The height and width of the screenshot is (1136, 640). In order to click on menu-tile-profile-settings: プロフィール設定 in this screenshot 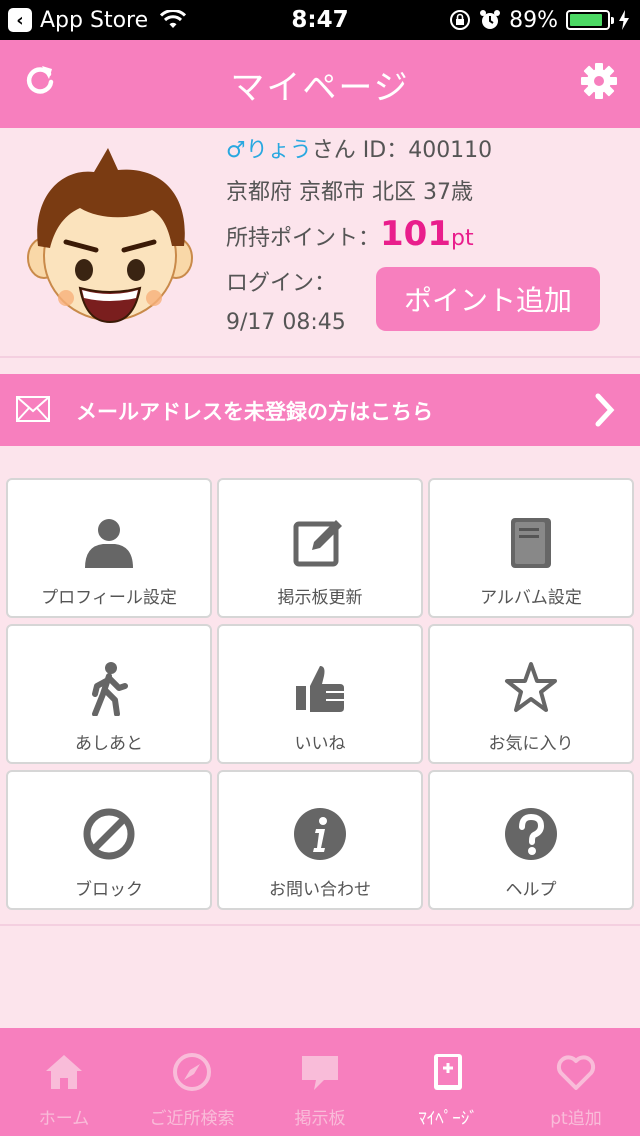, I will do `click(109, 548)`.